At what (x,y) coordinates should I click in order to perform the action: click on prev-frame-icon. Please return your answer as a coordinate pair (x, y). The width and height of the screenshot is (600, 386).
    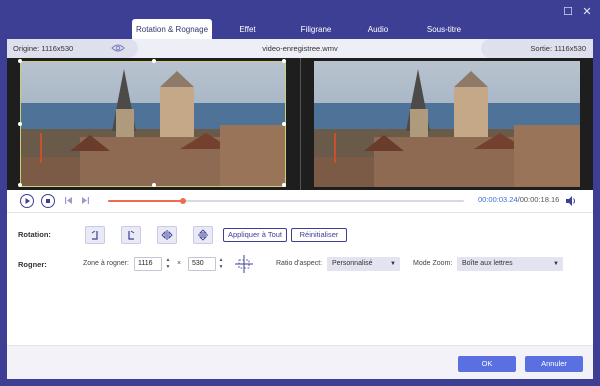
    Looking at the image, I should click on (68, 200).